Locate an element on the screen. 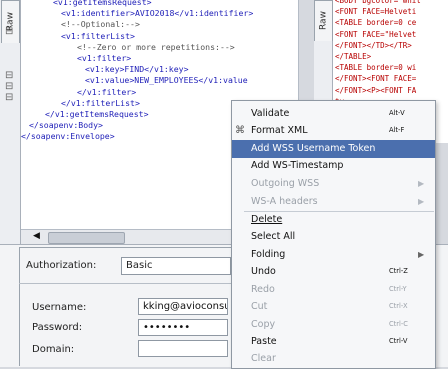  menu-item-paste: Paste Ctrl-V is located at coordinates (333, 342).